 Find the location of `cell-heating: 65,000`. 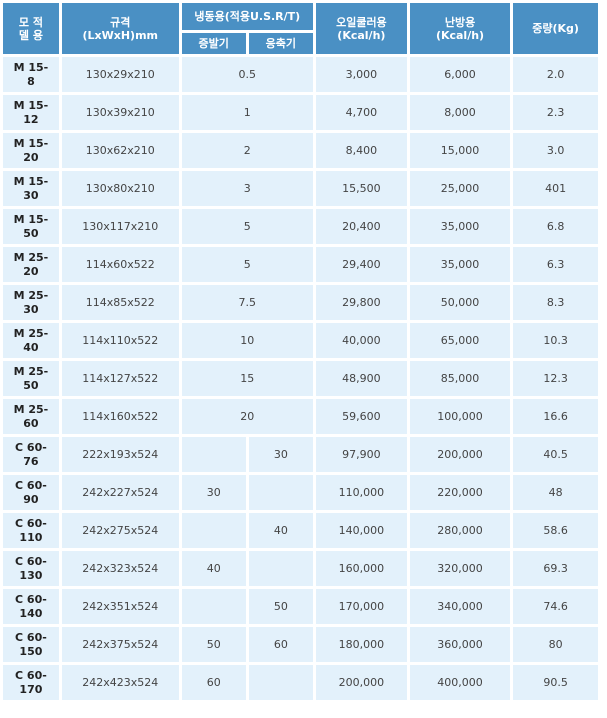

cell-heating: 65,000 is located at coordinates (460, 340).